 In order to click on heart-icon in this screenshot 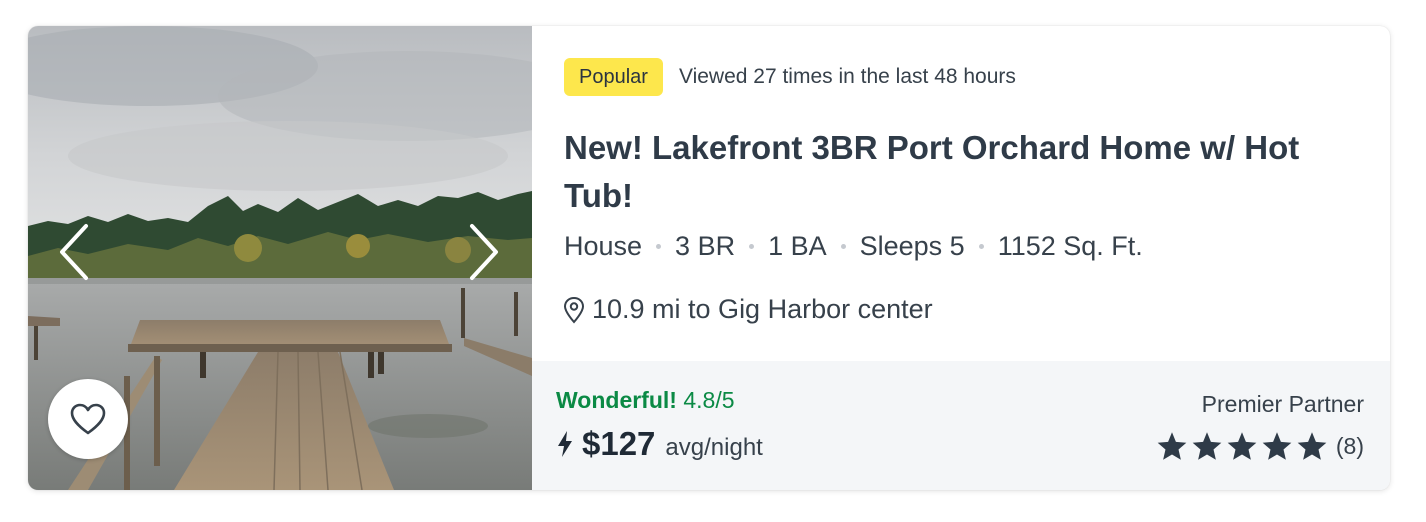, I will do `click(88, 419)`.